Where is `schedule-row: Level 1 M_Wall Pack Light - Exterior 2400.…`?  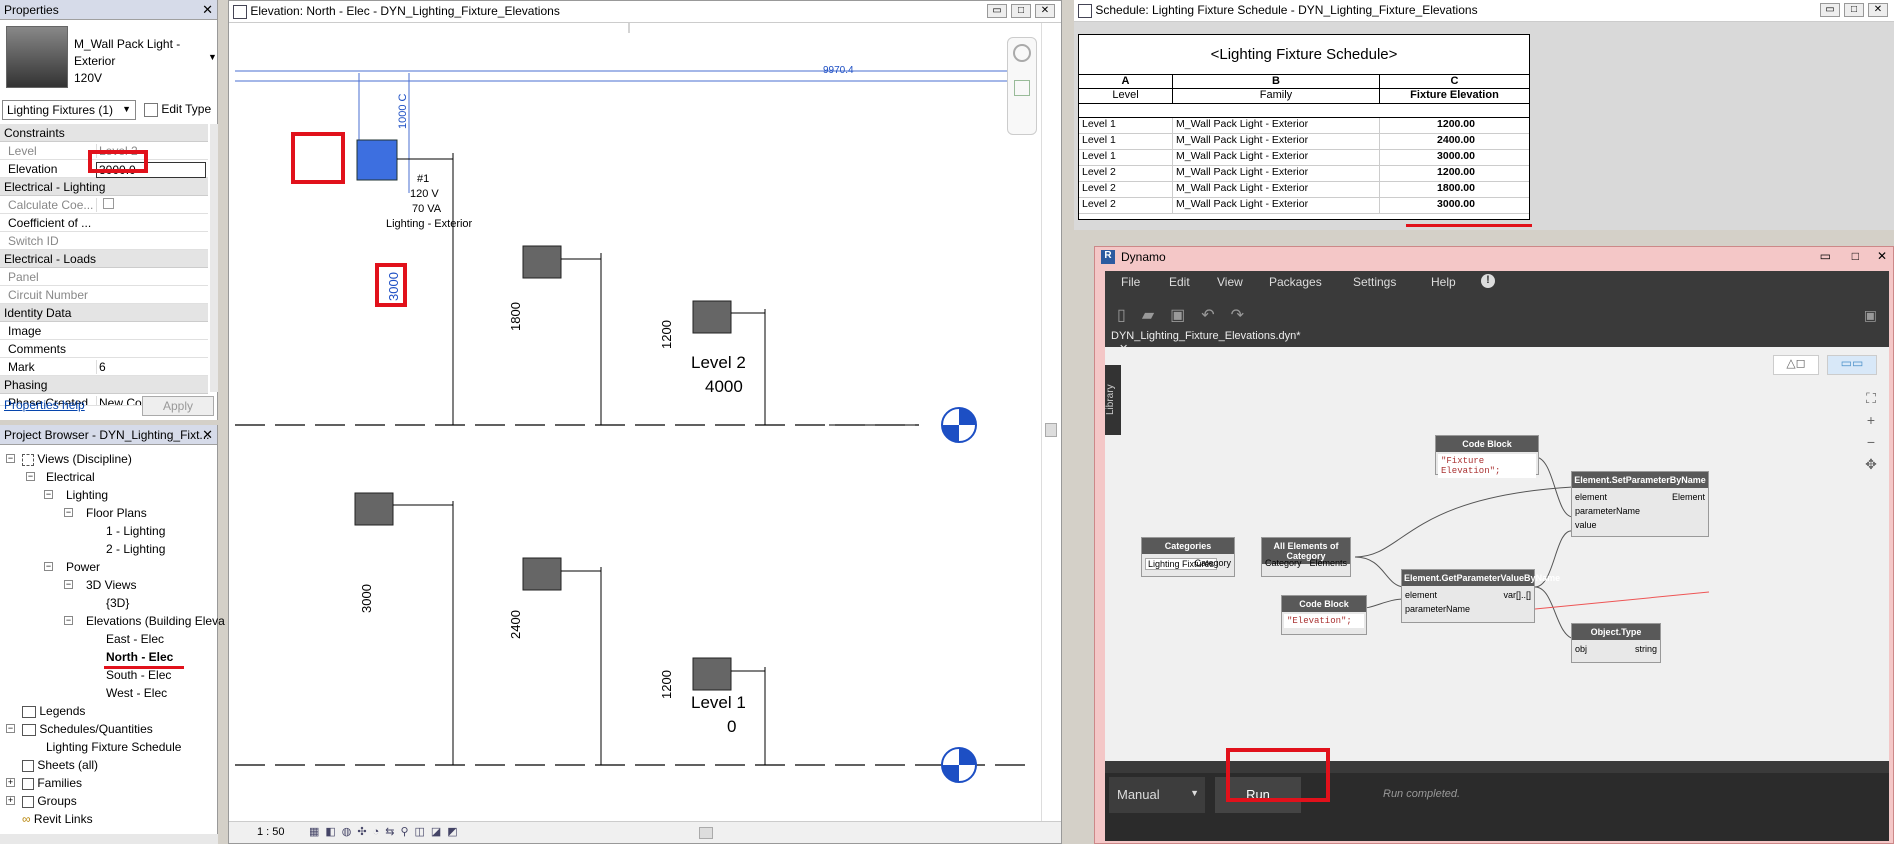 schedule-row: Level 1 M_Wall Pack Light - Exterior 2400.… is located at coordinates (1304, 142).